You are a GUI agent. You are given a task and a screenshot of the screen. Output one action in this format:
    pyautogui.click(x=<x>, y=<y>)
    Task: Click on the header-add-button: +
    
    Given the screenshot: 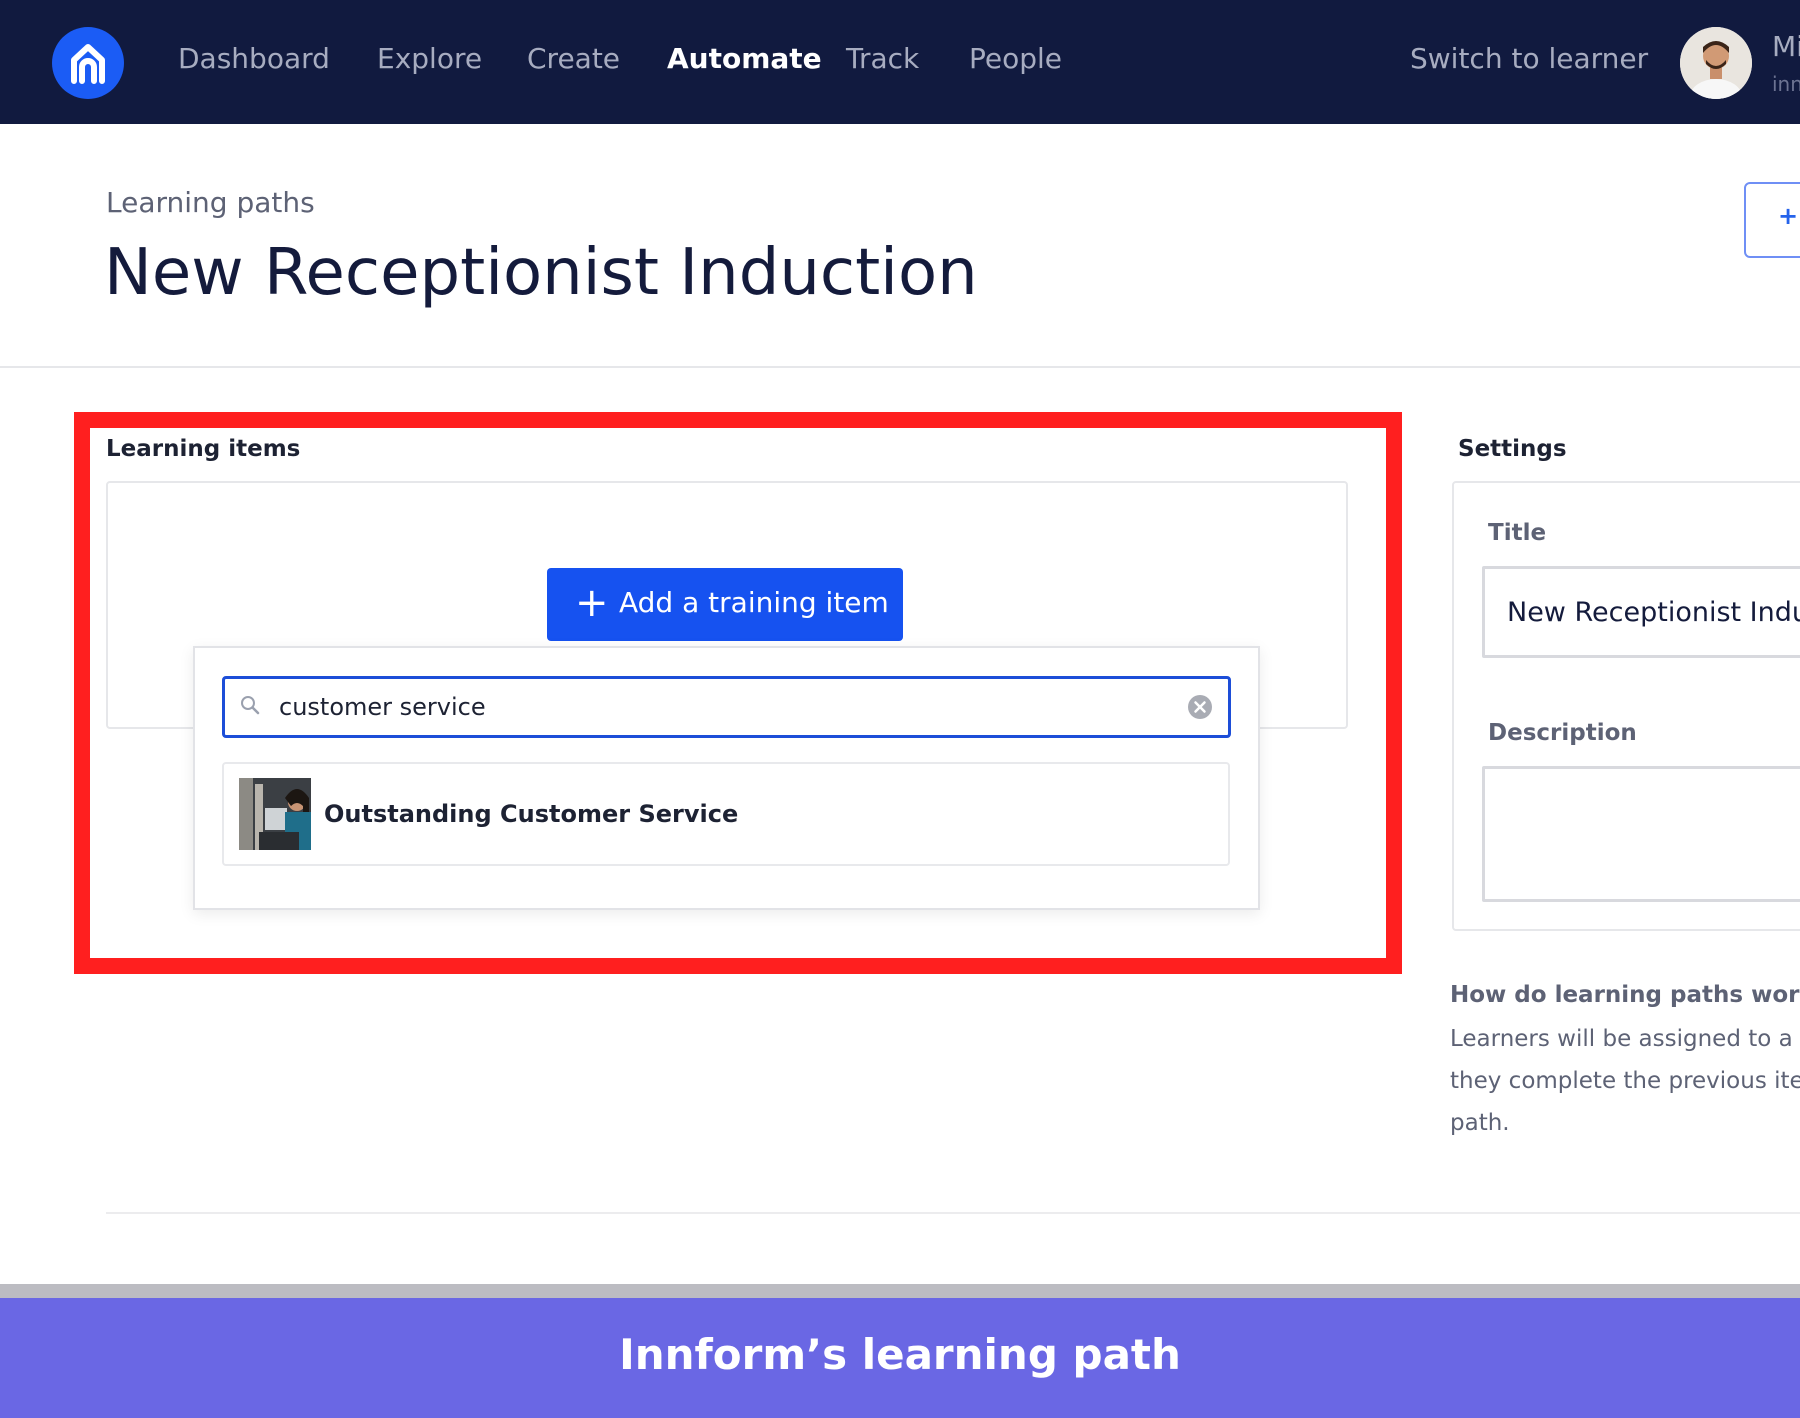 What is the action you would take?
    pyautogui.click(x=1772, y=220)
    